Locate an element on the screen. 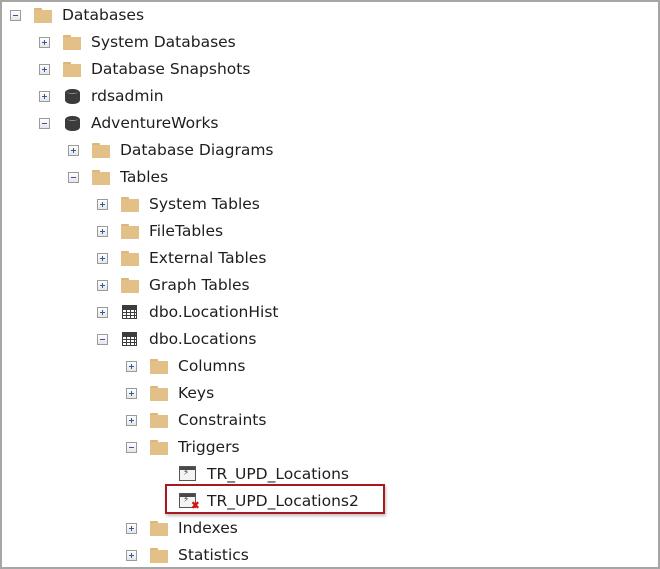 The height and width of the screenshot is (569, 660). tree-node: Databases is located at coordinates (77, 15).